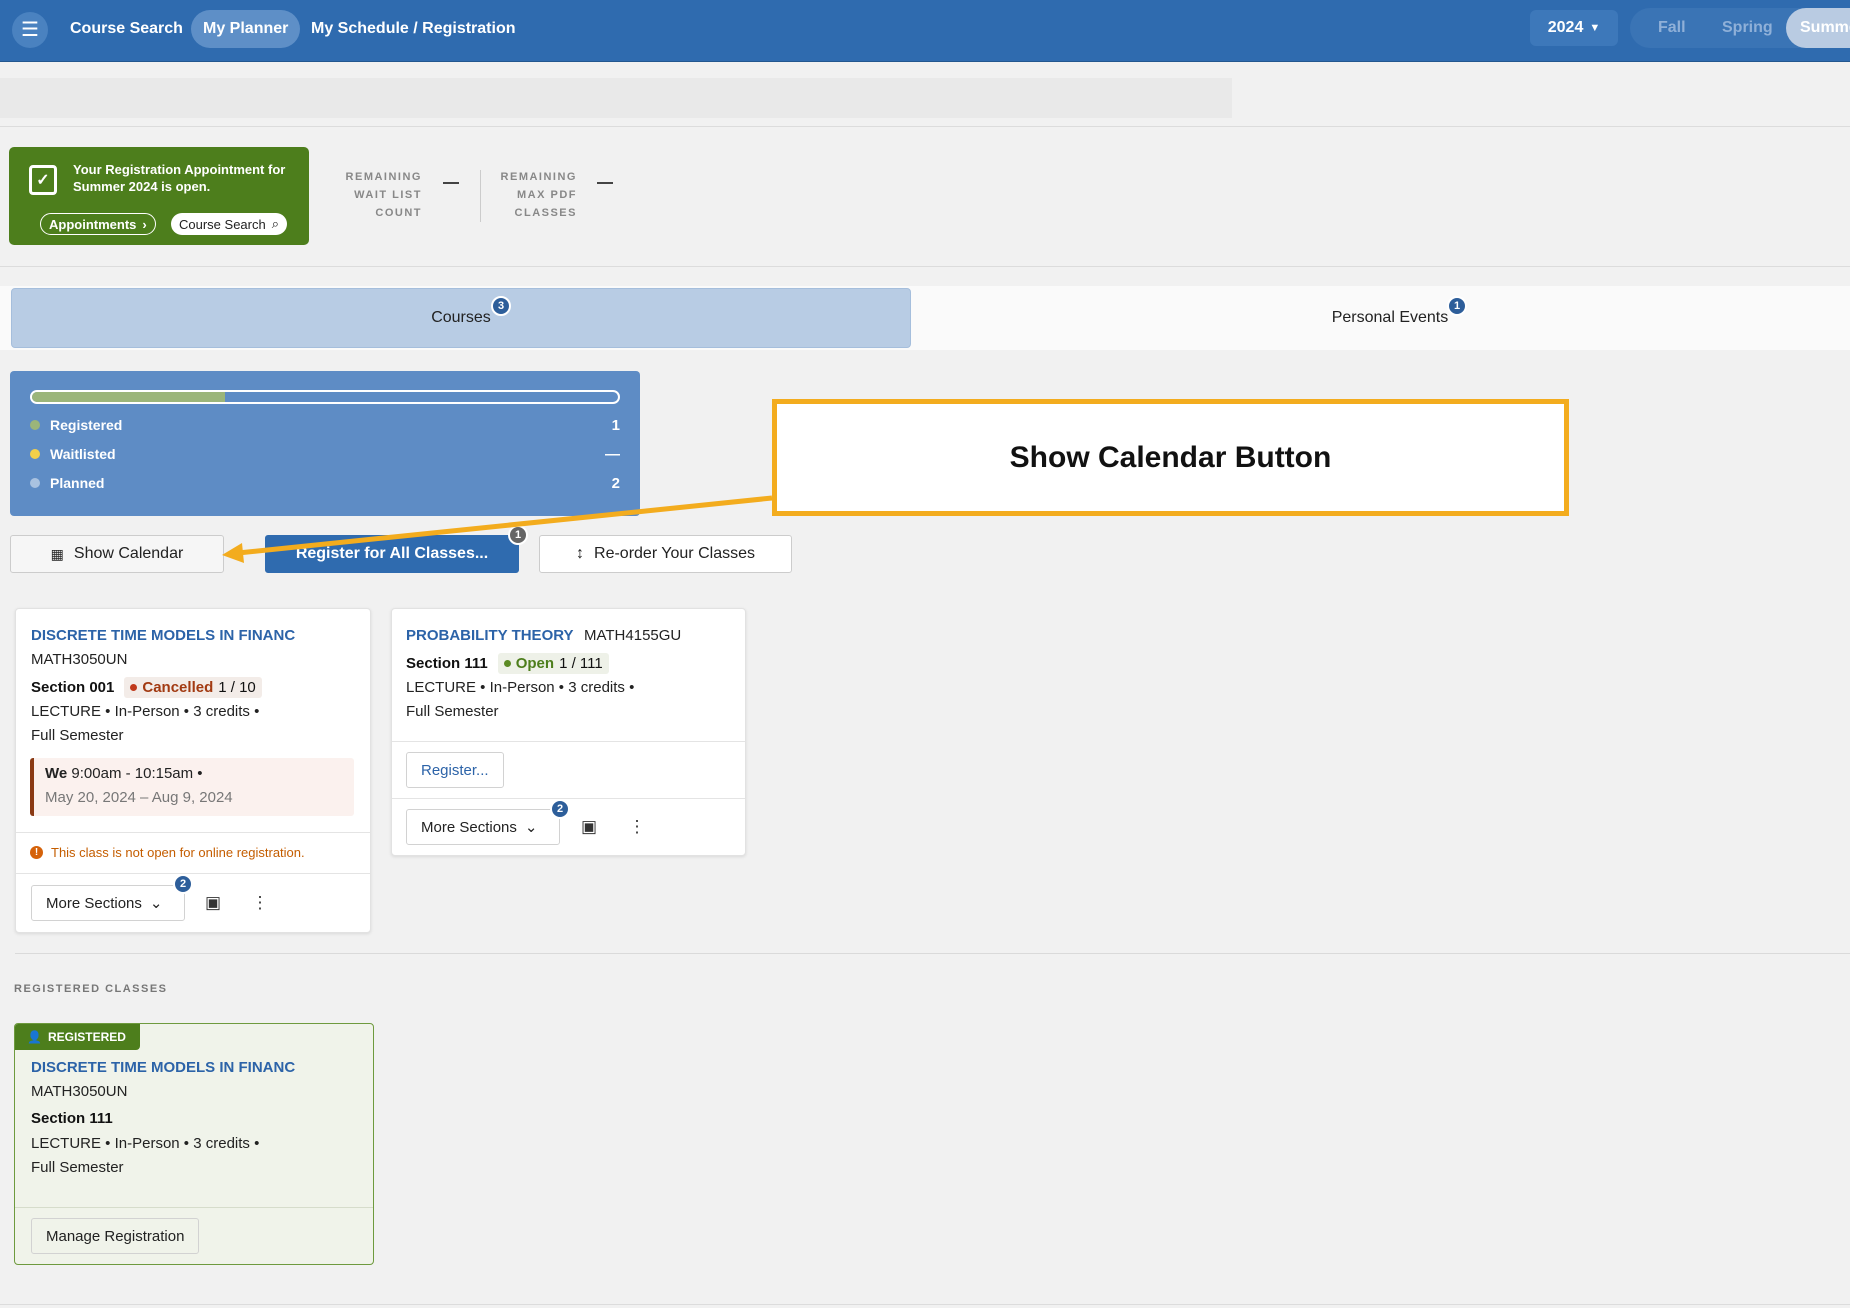  I want to click on callout-box: Show Calendar Button, so click(1170, 457).